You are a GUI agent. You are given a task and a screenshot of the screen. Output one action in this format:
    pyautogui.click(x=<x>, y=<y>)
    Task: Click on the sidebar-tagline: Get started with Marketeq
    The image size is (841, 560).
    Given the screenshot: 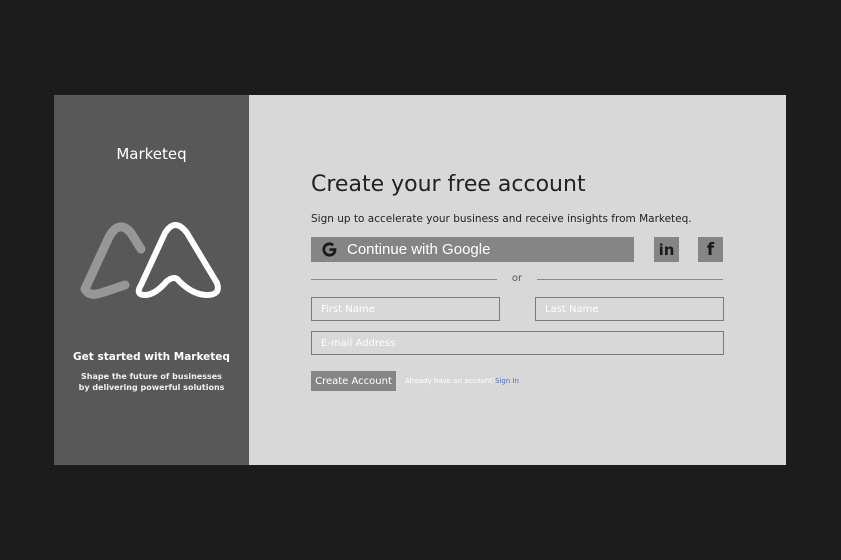 What is the action you would take?
    pyautogui.click(x=151, y=357)
    